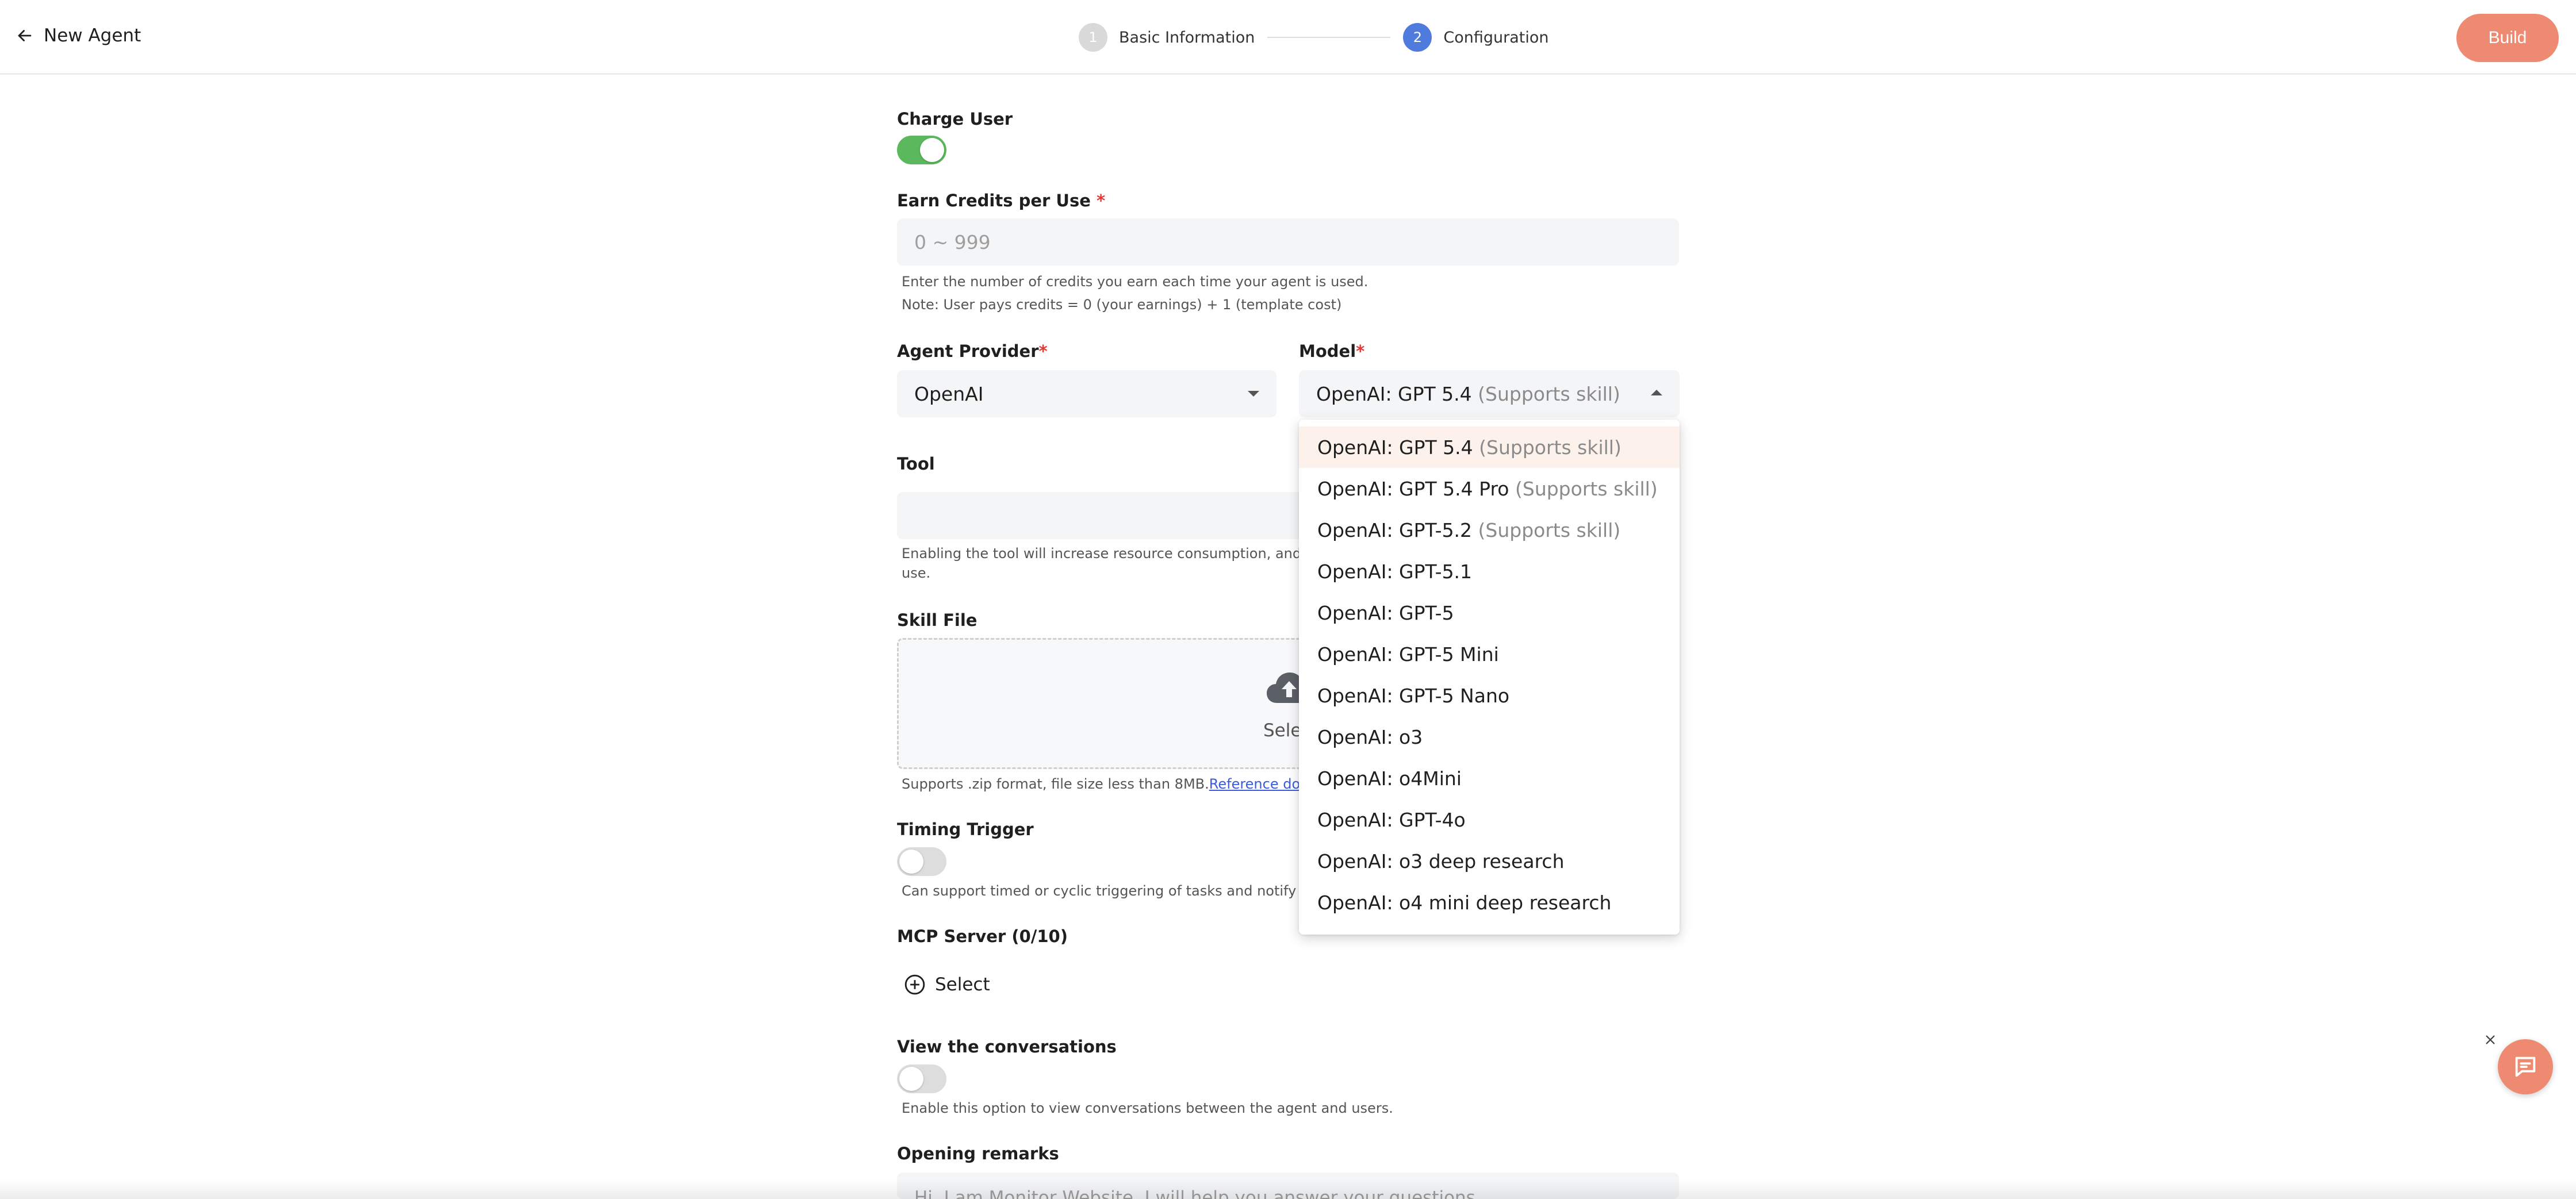 This screenshot has width=2576, height=1199. I want to click on charge-user-toggle, so click(921, 150).